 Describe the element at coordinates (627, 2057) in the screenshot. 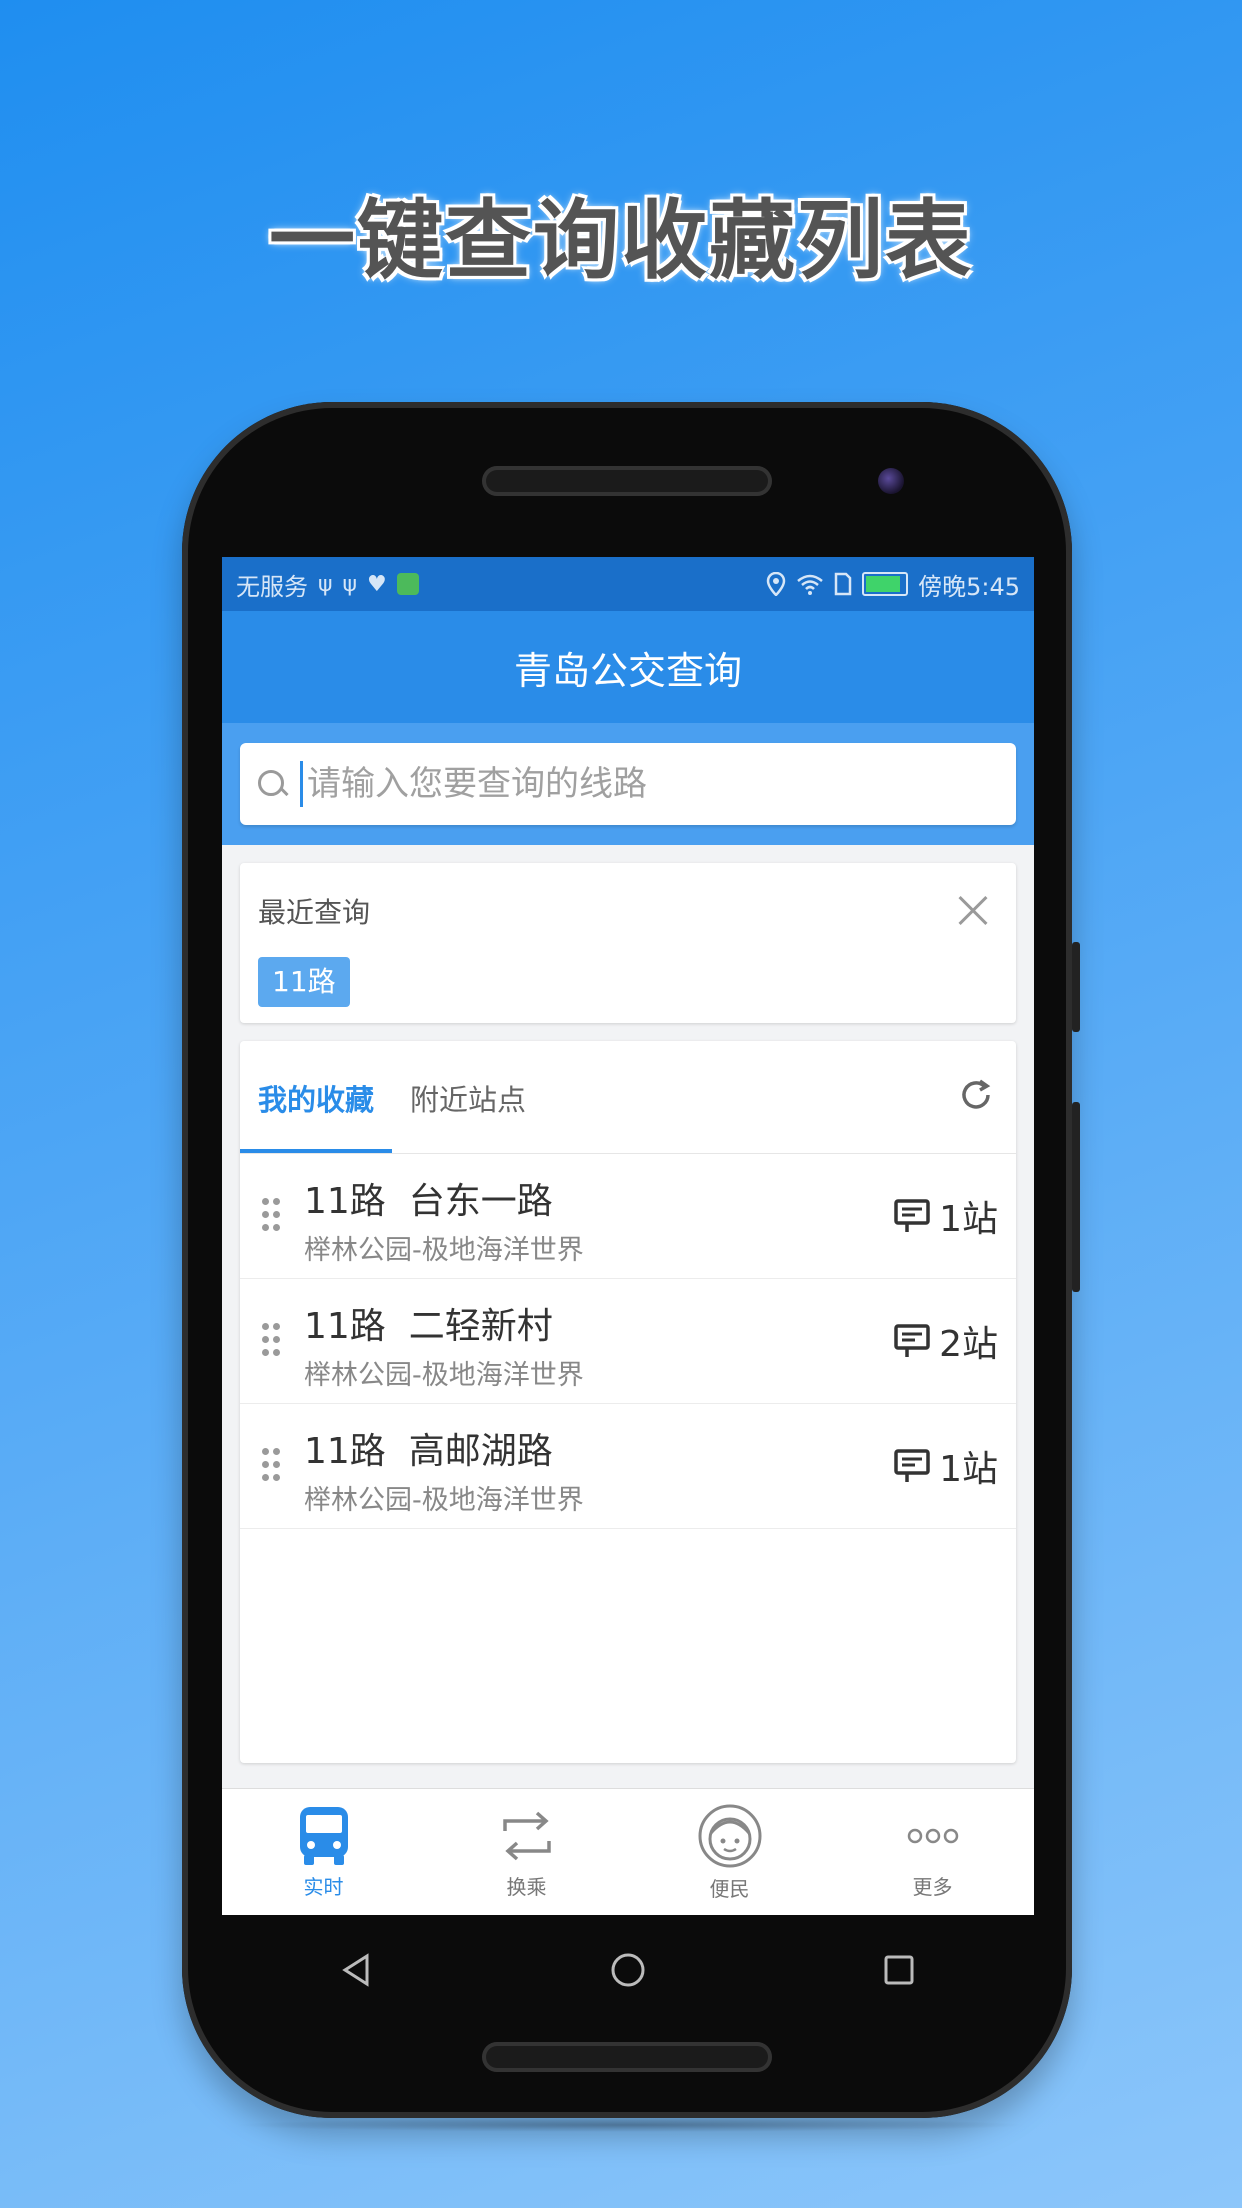

I see `bottom-speaker` at that location.